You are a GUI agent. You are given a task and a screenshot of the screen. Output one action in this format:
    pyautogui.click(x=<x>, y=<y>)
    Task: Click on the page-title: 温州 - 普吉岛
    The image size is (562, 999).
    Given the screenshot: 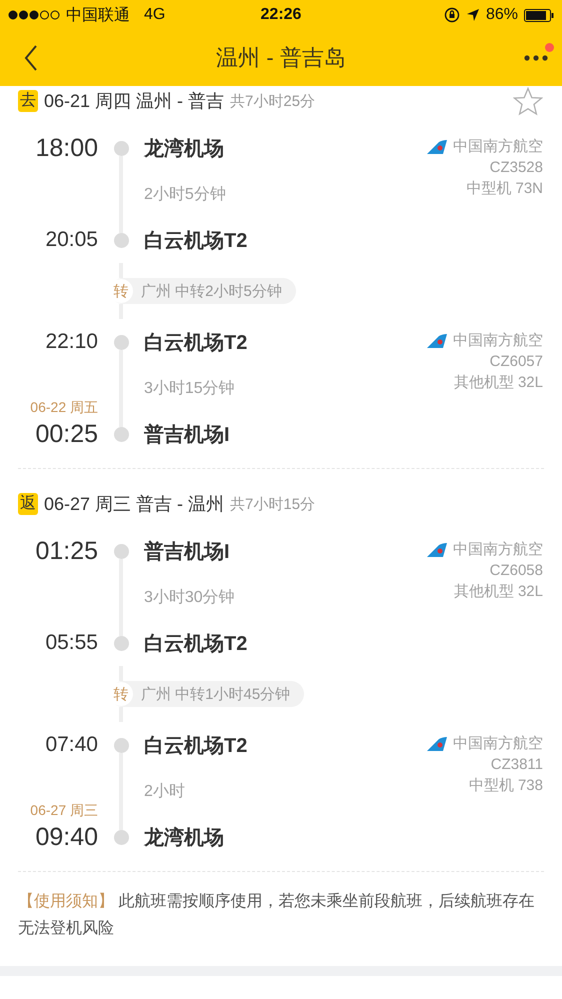 What is the action you would take?
    pyautogui.click(x=281, y=58)
    